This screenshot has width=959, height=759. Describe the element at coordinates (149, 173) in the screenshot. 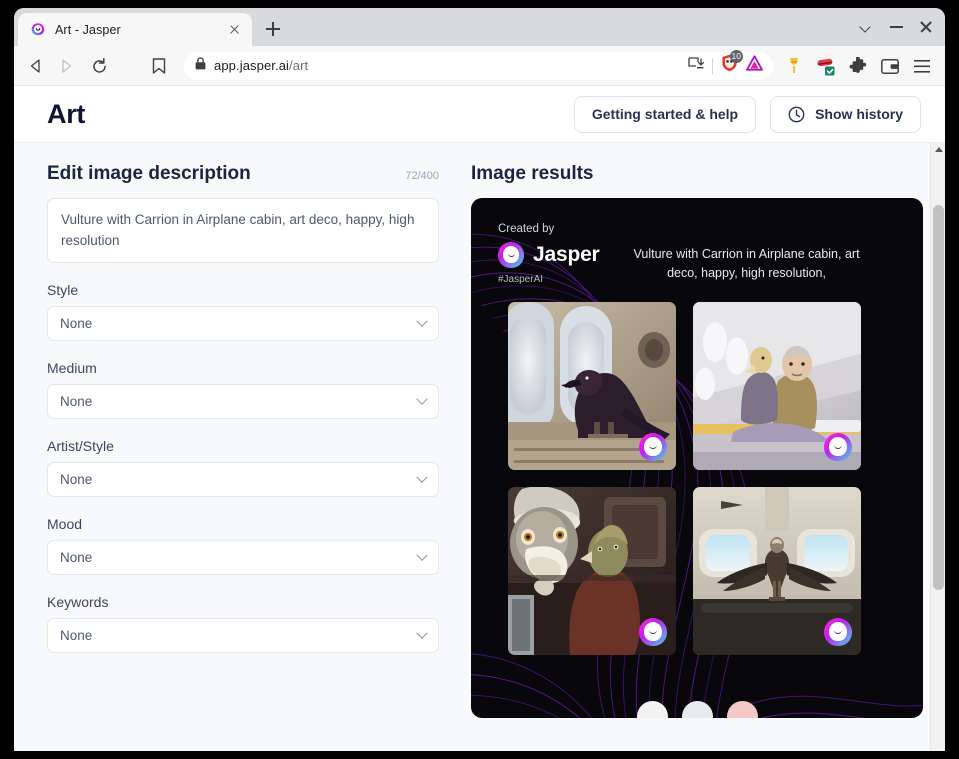

I see `edit-panel-title: Edit image description` at that location.